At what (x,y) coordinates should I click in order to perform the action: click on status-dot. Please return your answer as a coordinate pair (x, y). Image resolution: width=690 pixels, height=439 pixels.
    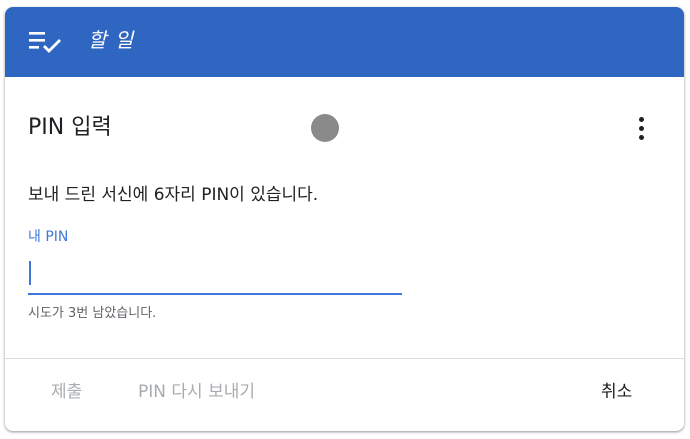
    Looking at the image, I should click on (325, 128).